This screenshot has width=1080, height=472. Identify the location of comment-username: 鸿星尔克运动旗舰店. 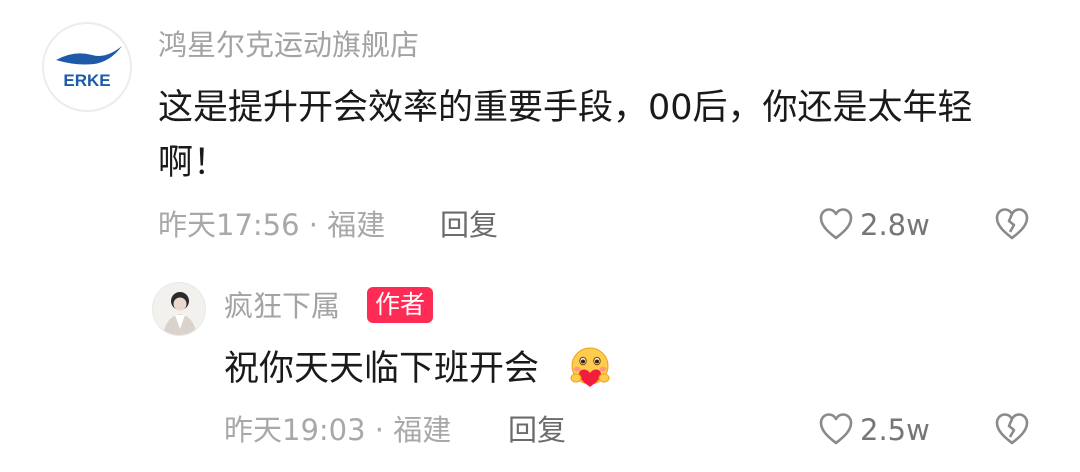
(288, 45).